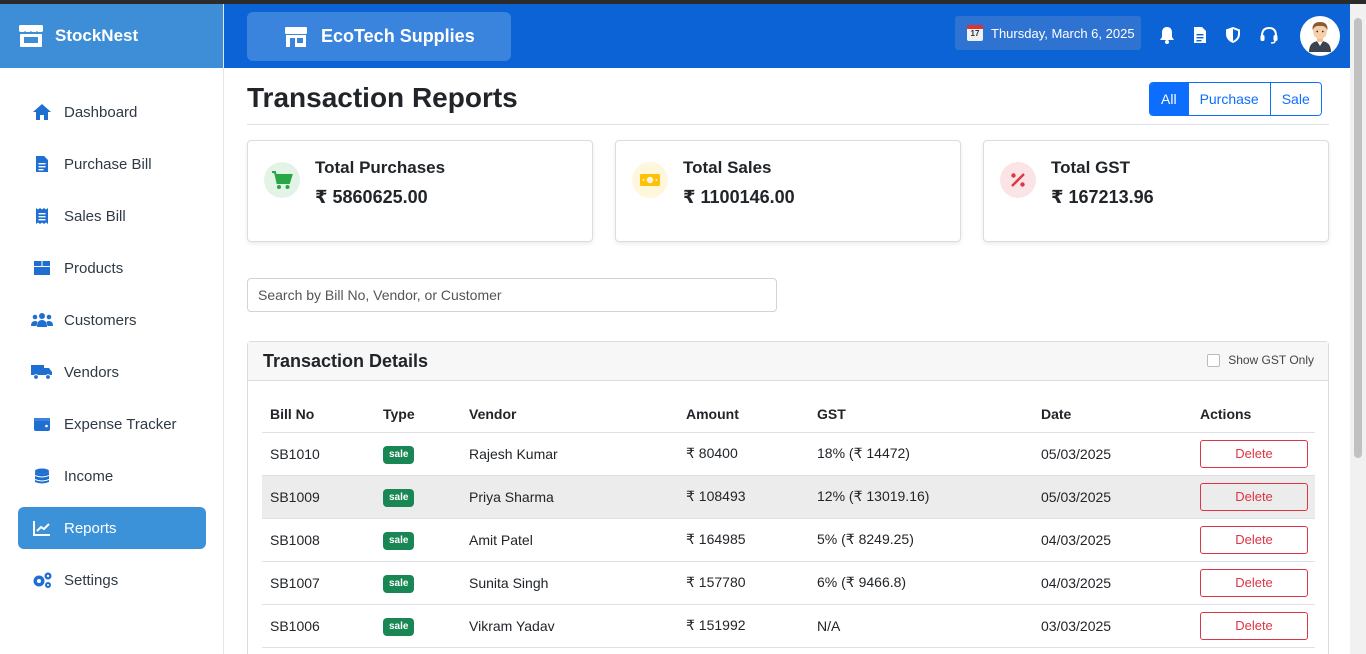 Image resolution: width=1366 pixels, height=654 pixels. What do you see at coordinates (42, 528) in the screenshot?
I see `chart-icon` at bounding box center [42, 528].